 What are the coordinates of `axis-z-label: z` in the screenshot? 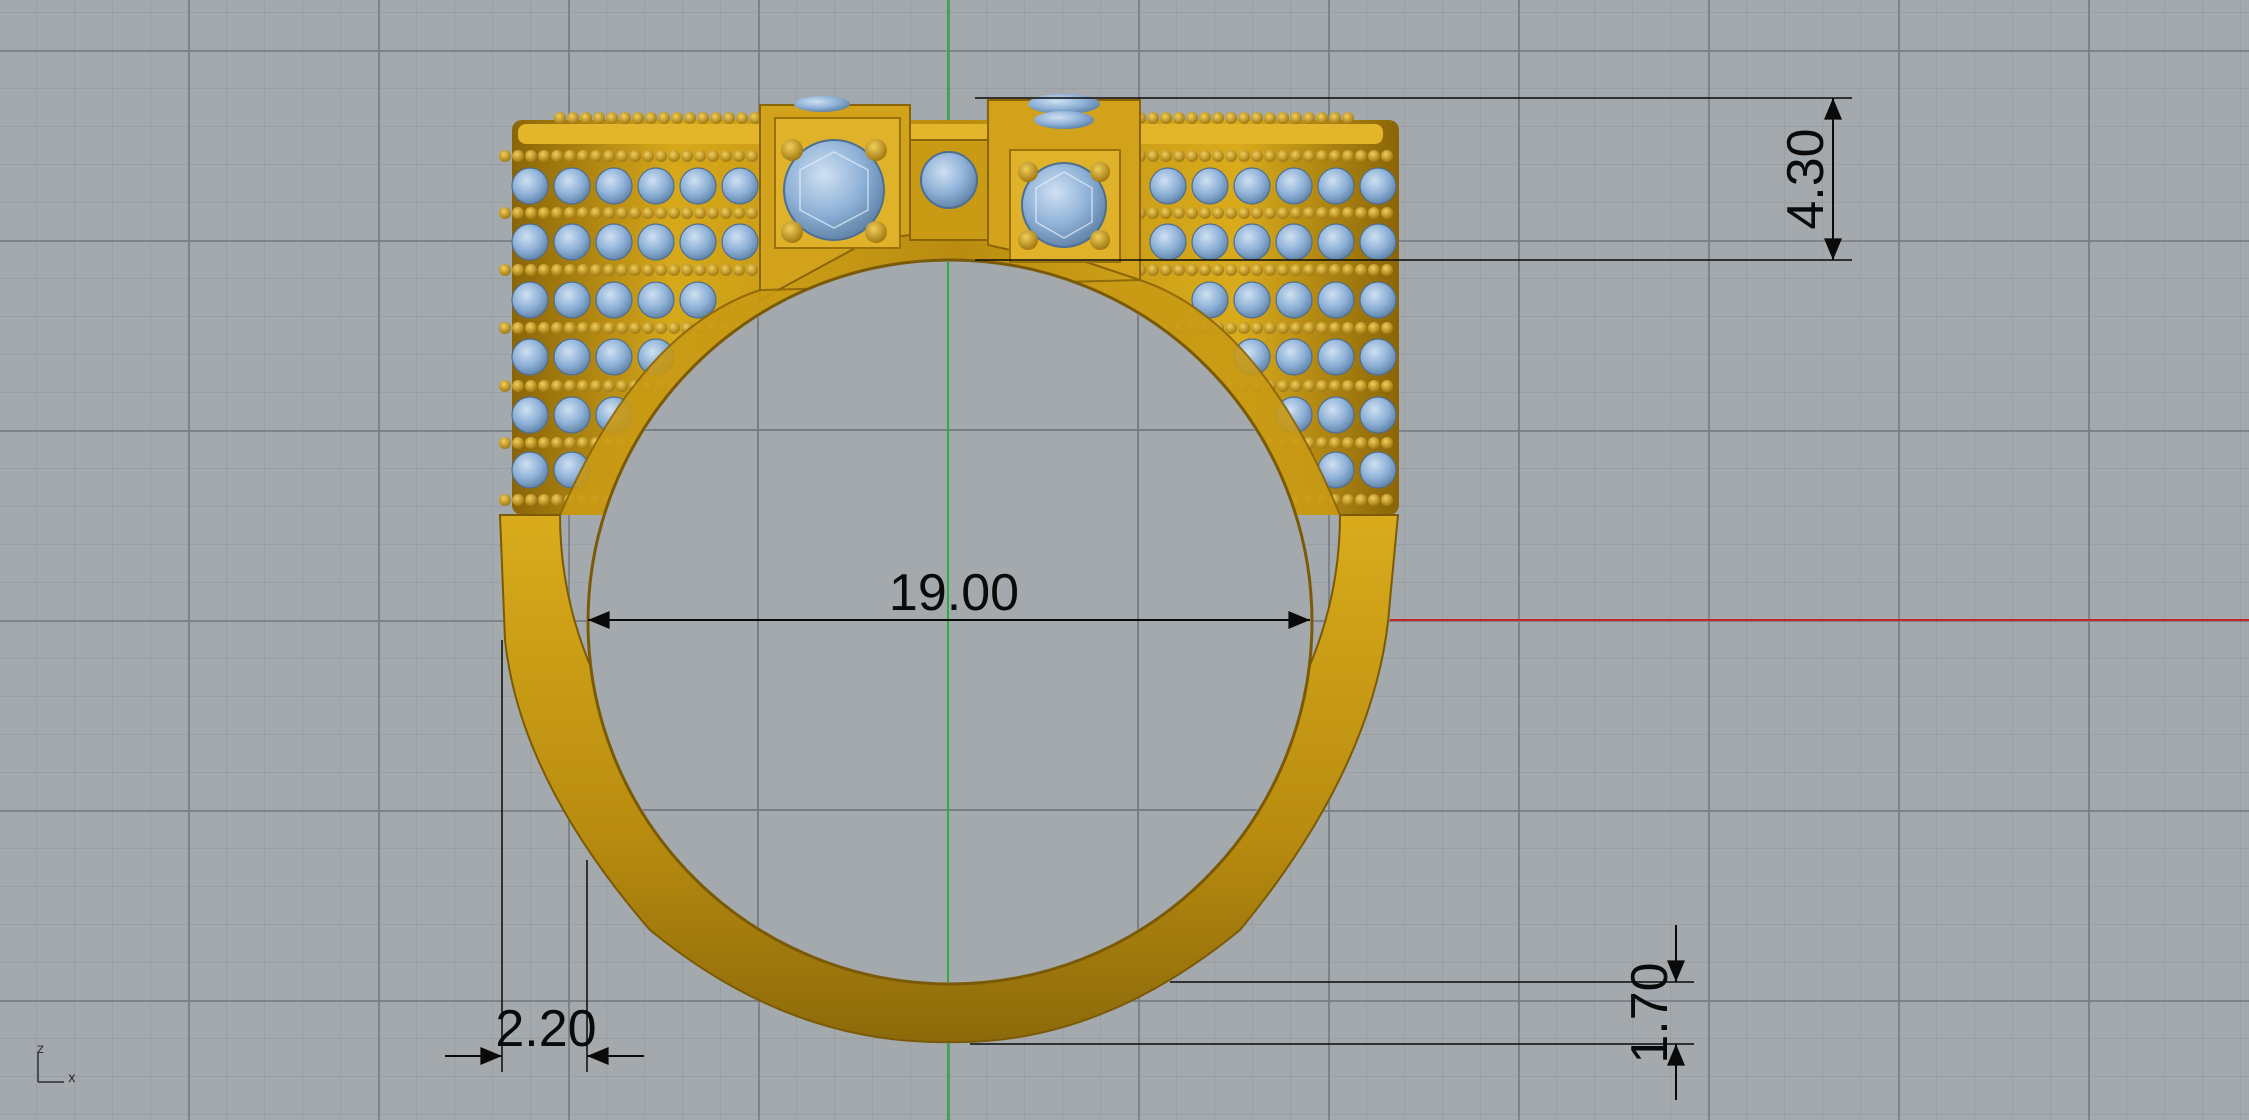 It's located at (40, 1049).